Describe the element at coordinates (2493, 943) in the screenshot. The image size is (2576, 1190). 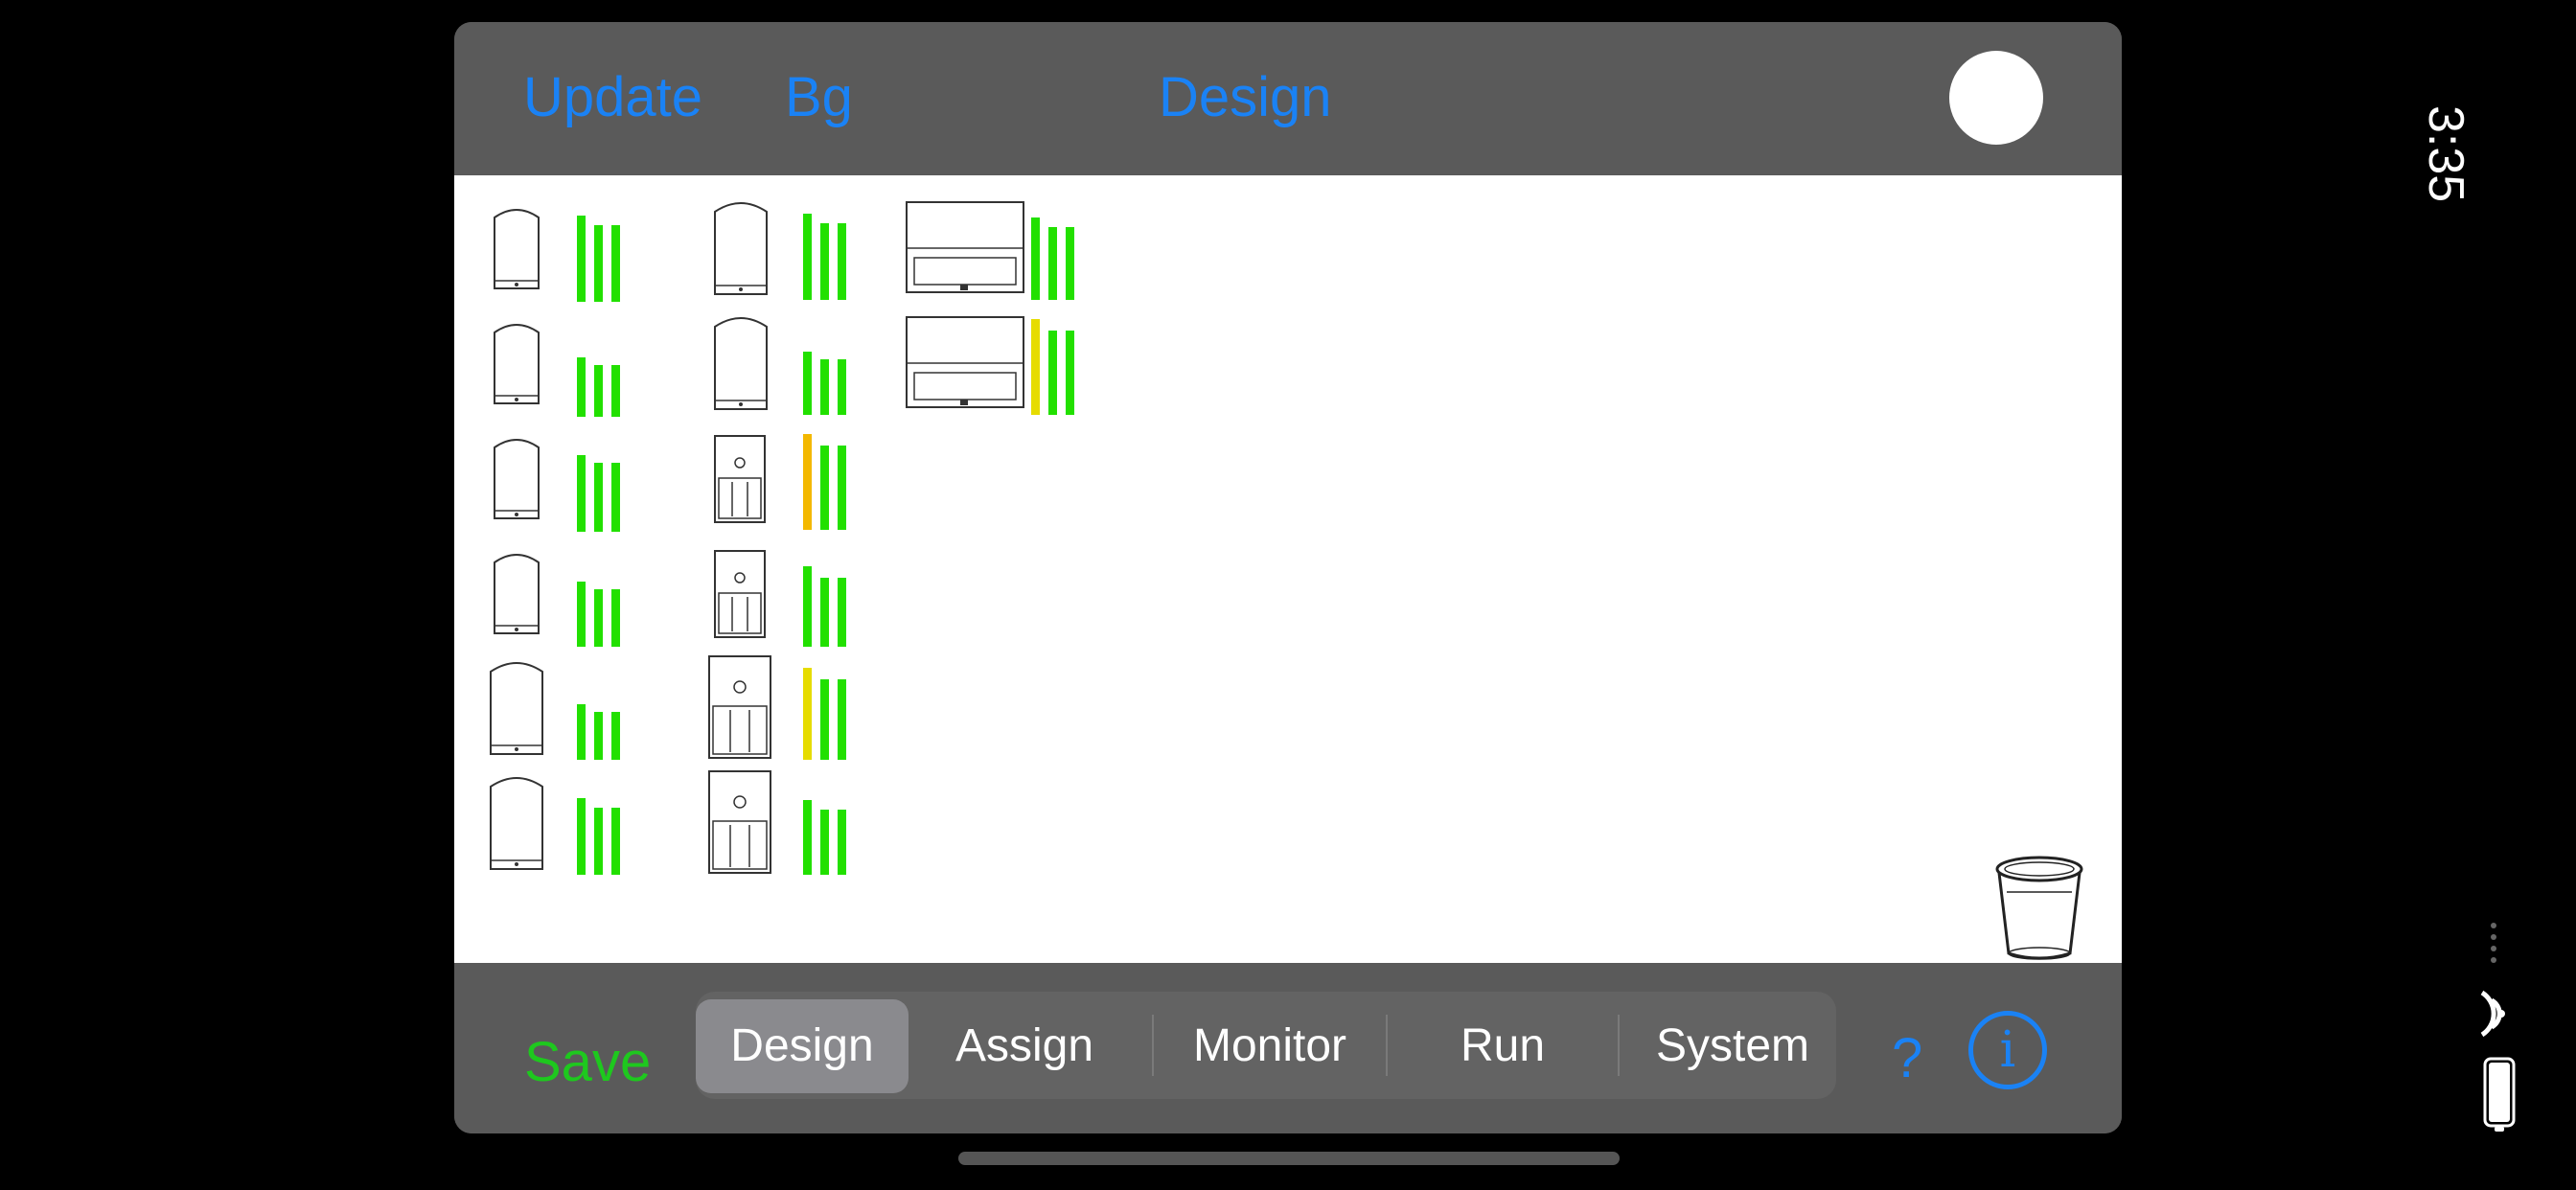
I see `dots-icon` at that location.